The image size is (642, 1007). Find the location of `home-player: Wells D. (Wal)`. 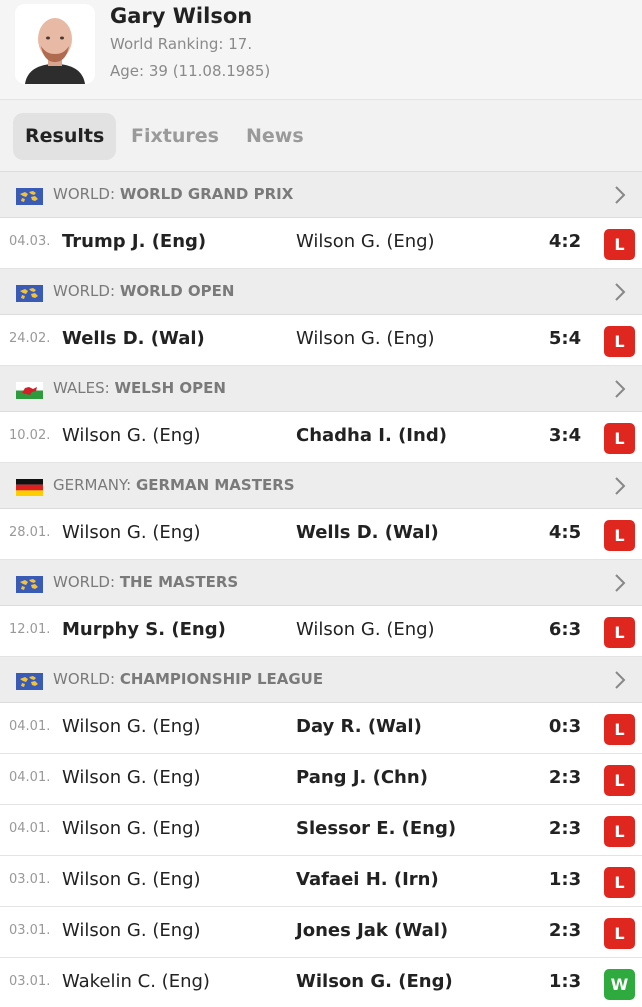

home-player: Wells D. (Wal) is located at coordinates (133, 338).